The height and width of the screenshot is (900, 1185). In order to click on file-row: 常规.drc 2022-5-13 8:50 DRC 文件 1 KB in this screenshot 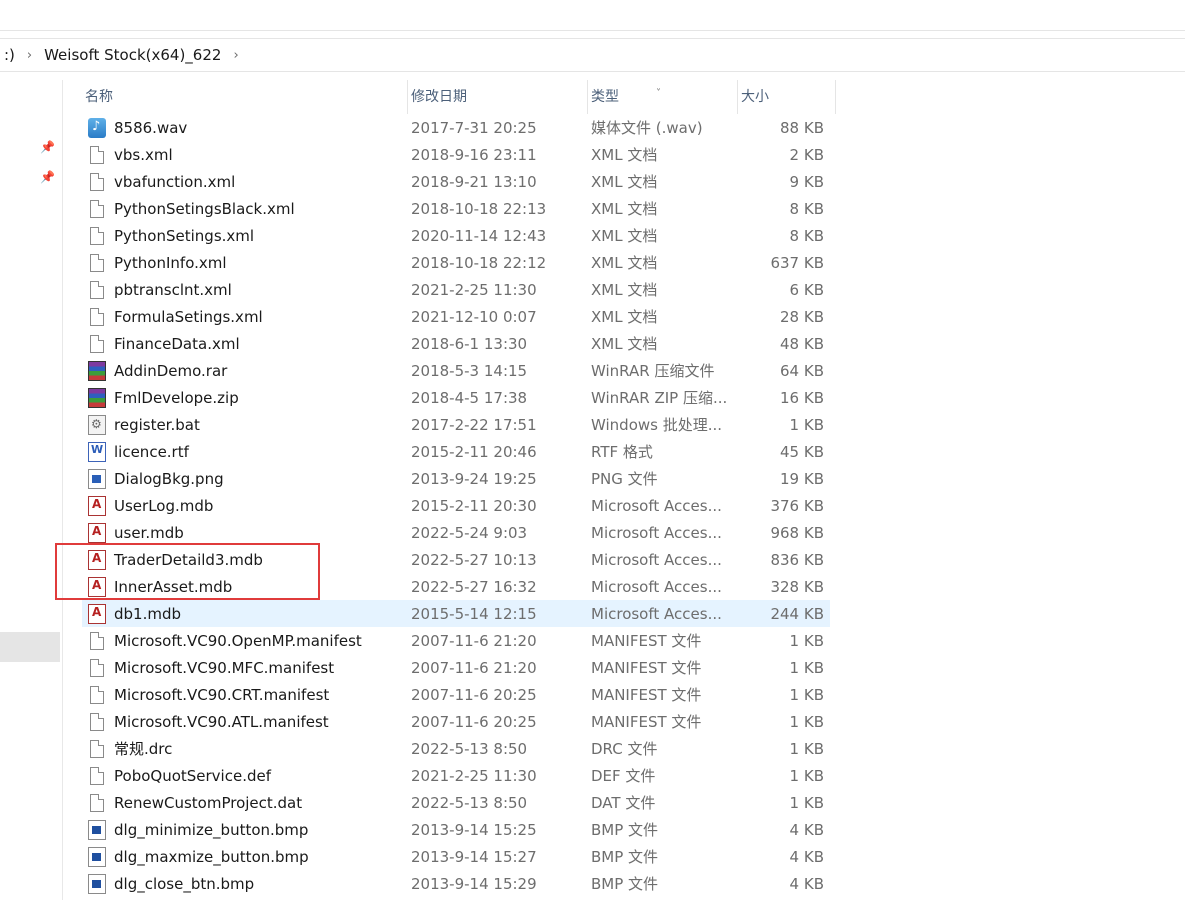, I will do `click(456, 748)`.